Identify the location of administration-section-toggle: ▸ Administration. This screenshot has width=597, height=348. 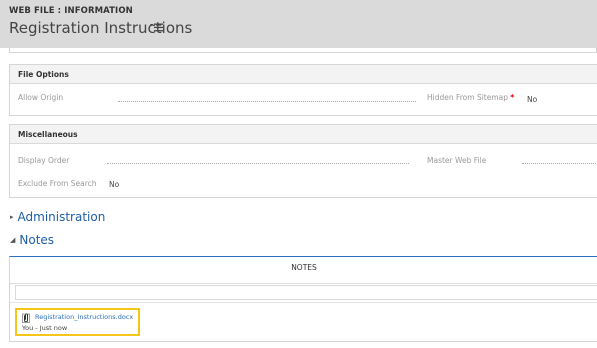
(57, 217).